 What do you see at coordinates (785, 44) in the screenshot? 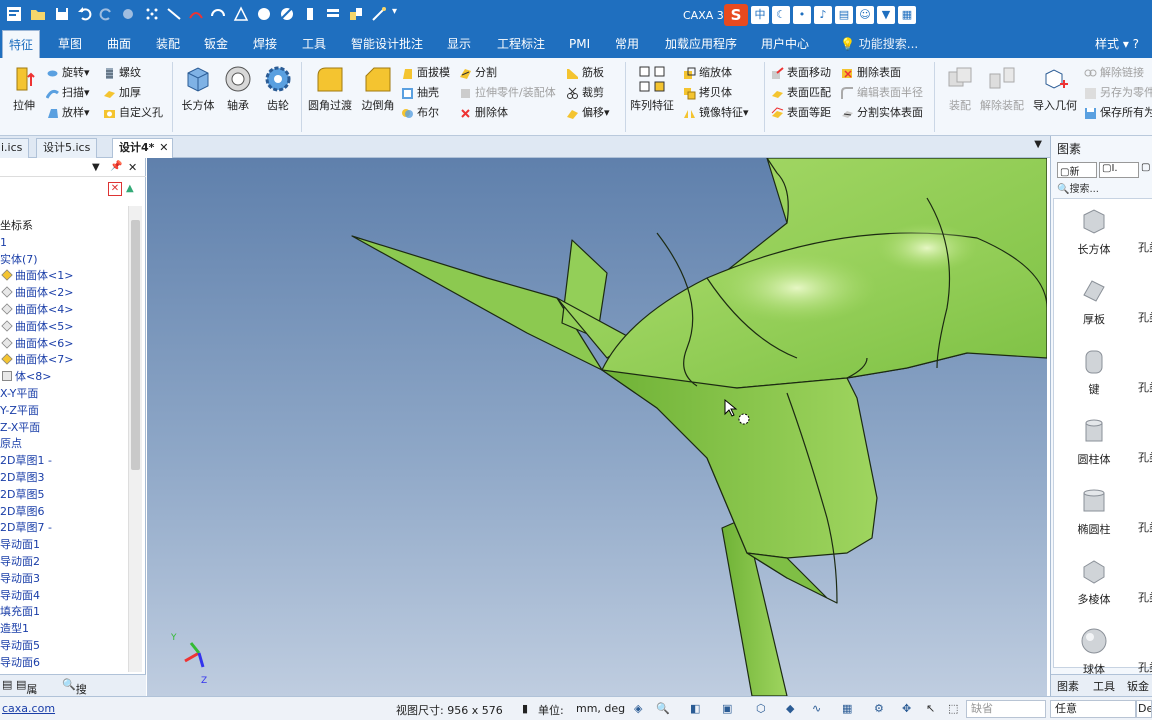
I see `tab-user-center: 用户中心` at bounding box center [785, 44].